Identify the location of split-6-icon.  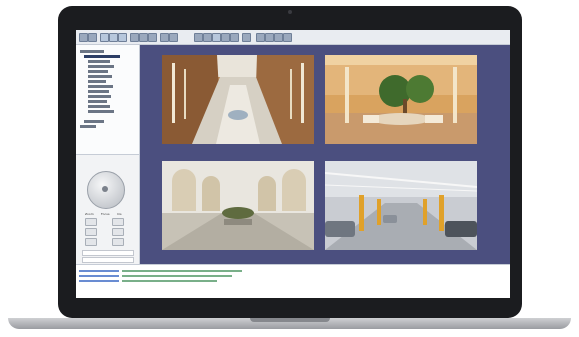
(225, 37).